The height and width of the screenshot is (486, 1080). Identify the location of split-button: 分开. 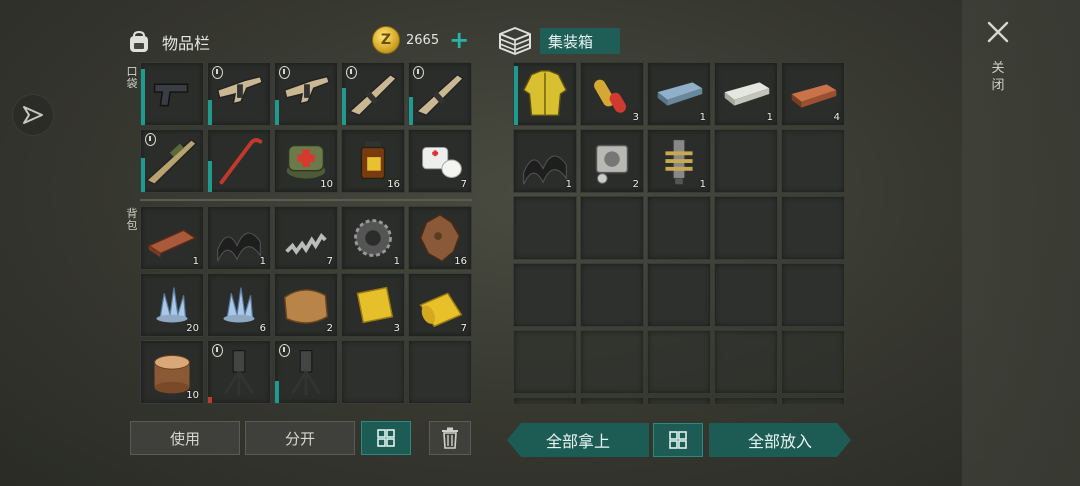
(300, 438).